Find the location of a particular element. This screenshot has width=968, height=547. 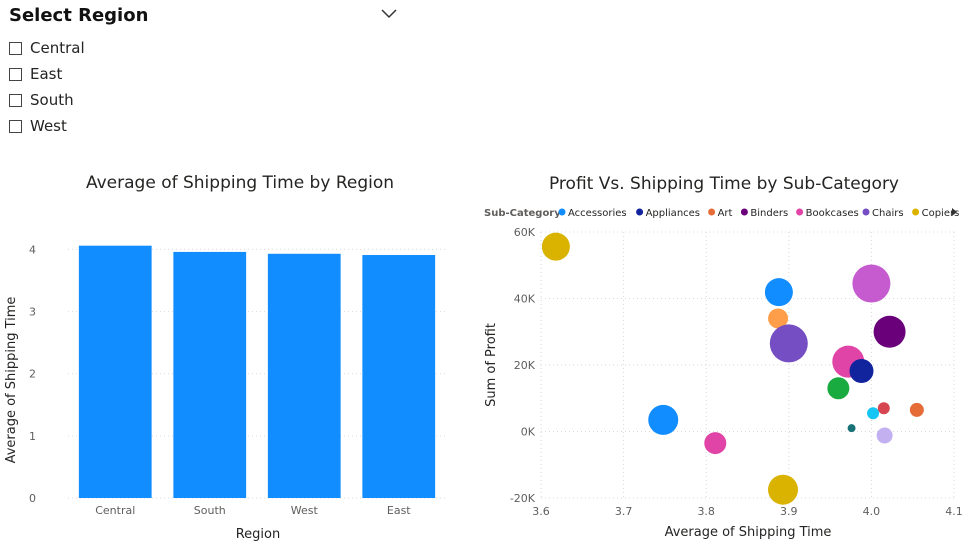

bar-chart-x-axis-label: Region is located at coordinates (258, 534).